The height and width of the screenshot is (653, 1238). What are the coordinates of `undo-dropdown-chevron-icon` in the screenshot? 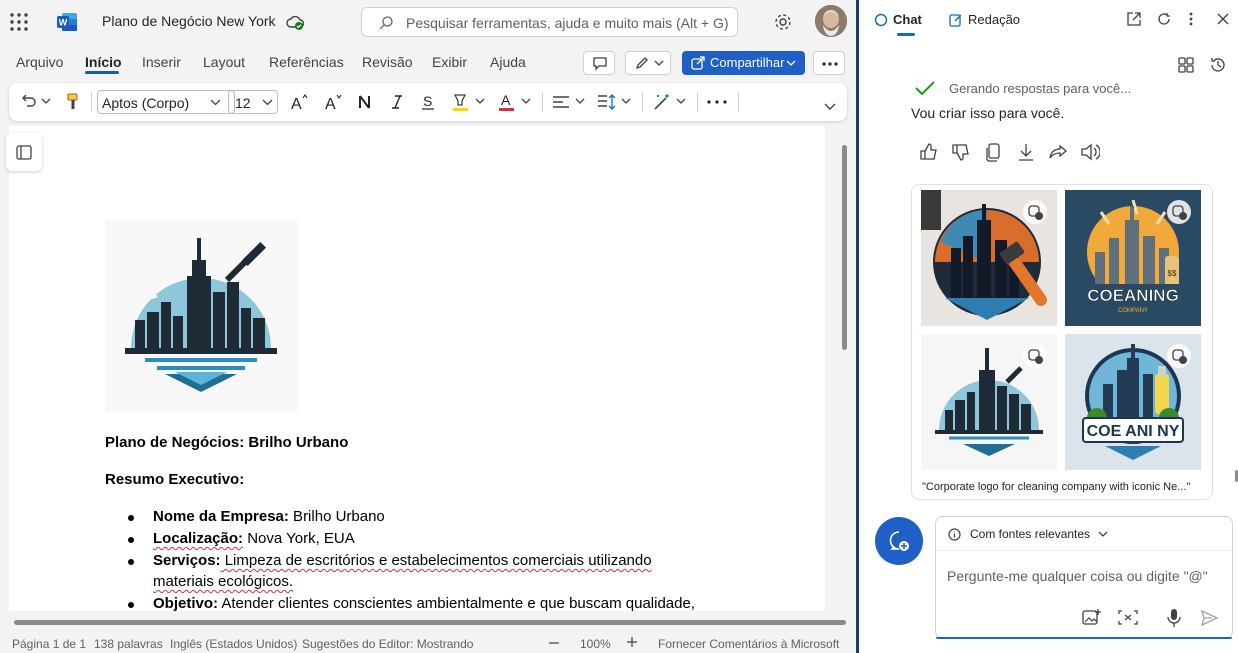 It's located at (46, 108).